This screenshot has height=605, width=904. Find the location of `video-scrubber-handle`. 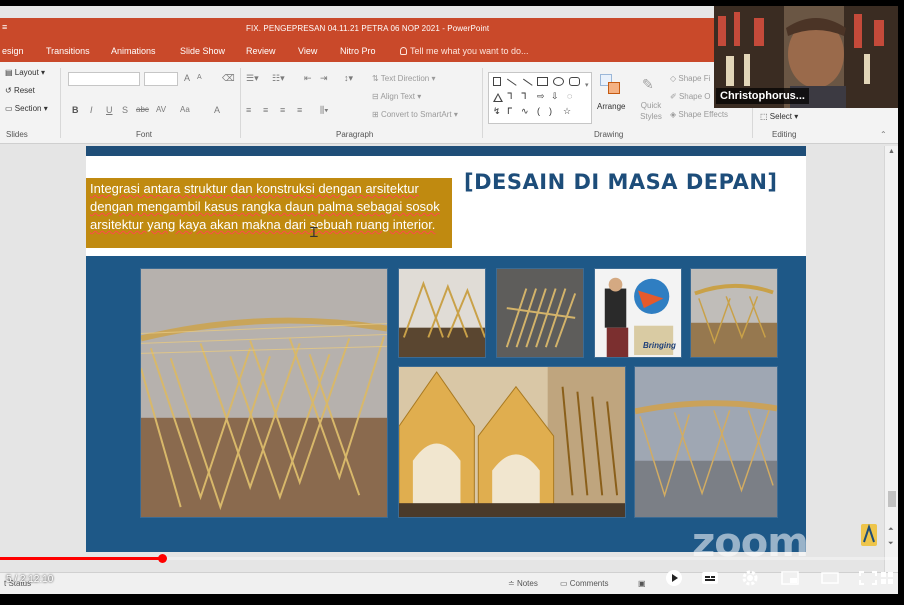

video-scrubber-handle is located at coordinates (162, 558).